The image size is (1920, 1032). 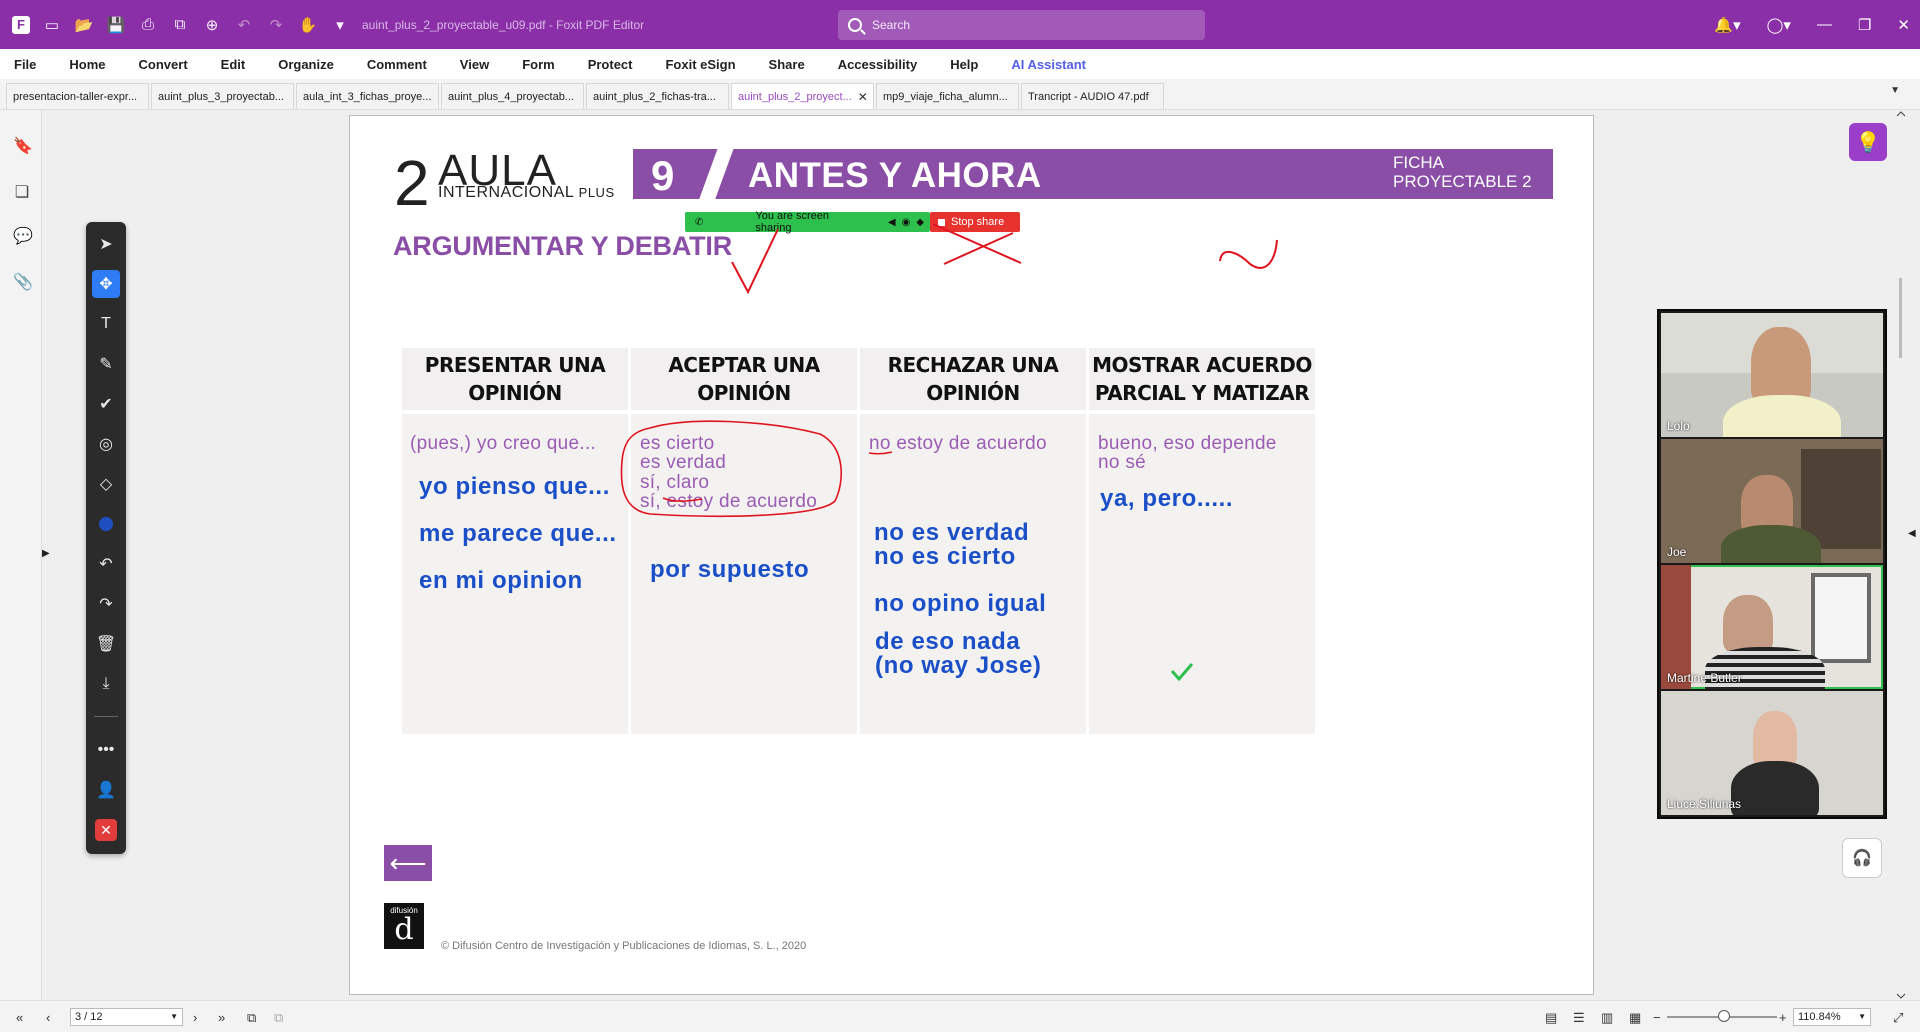 What do you see at coordinates (251, 1018) in the screenshot?
I see `extract-page-icon: ⧉` at bounding box center [251, 1018].